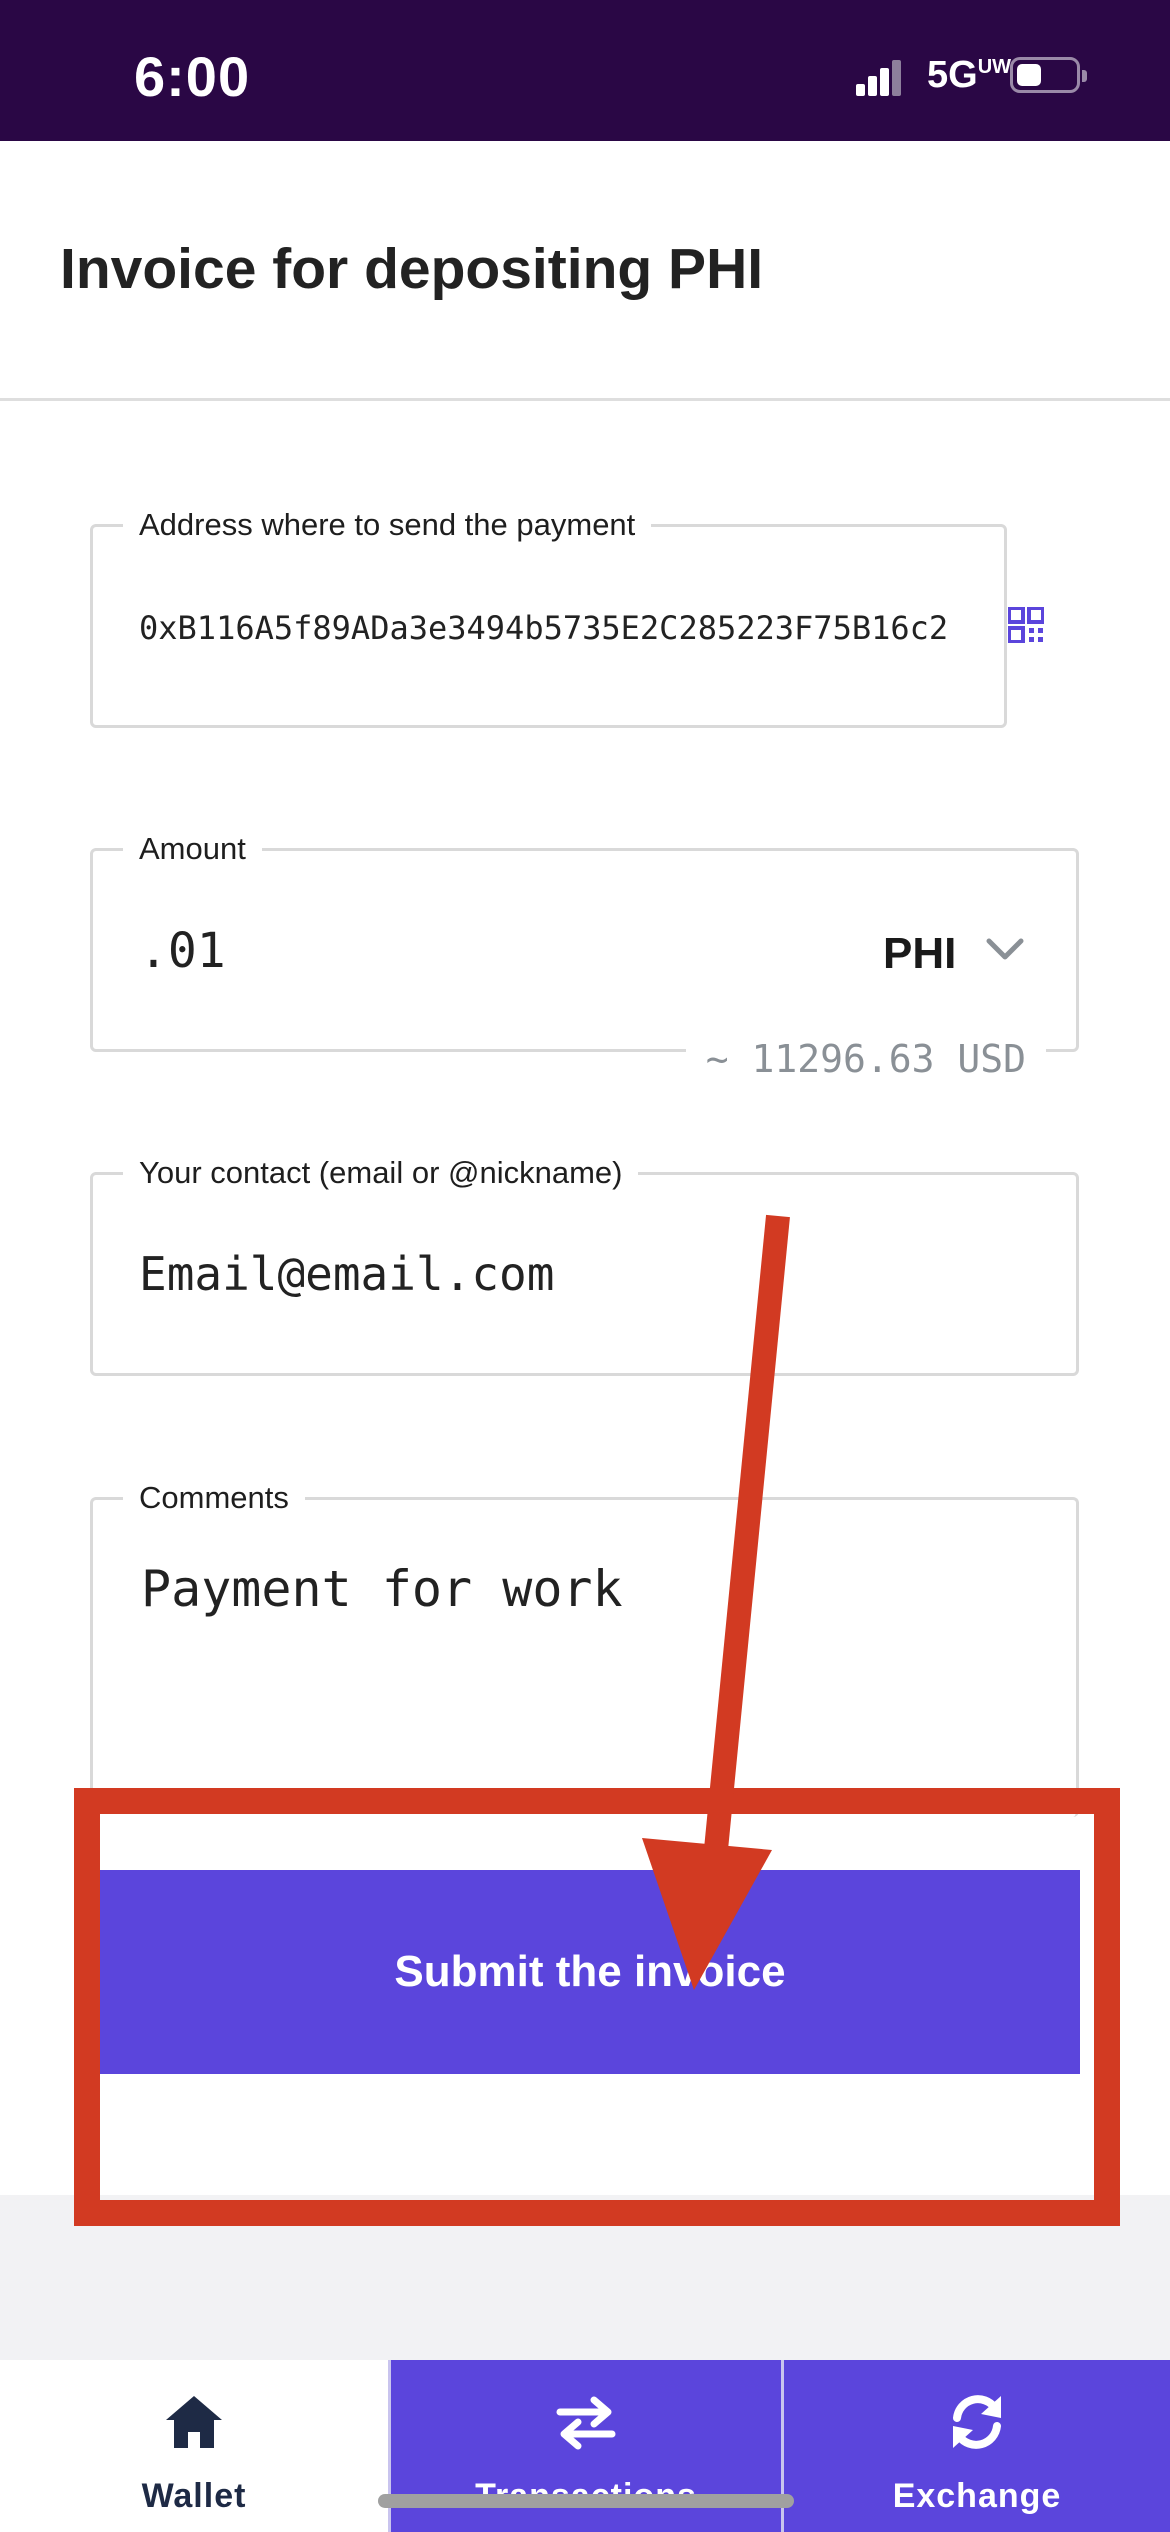 Image resolution: width=1170 pixels, height=2532 pixels. What do you see at coordinates (346, 1274) in the screenshot?
I see `contact-input: Email@email.com` at bounding box center [346, 1274].